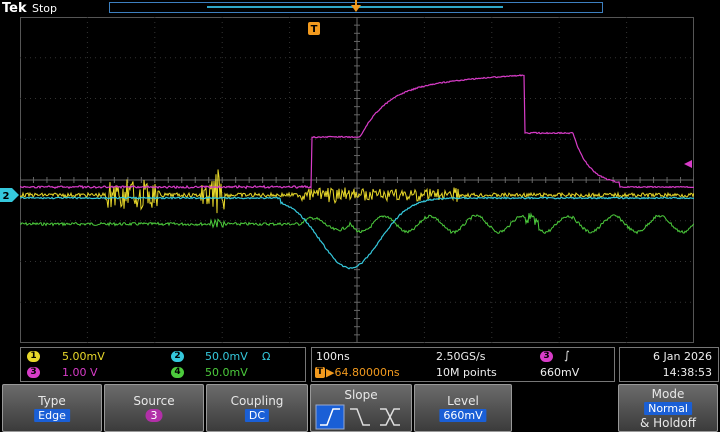 The width and height of the screenshot is (720, 432). Describe the element at coordinates (567, 355) in the screenshot. I see `trigger-slope-symbol: ∫` at that location.